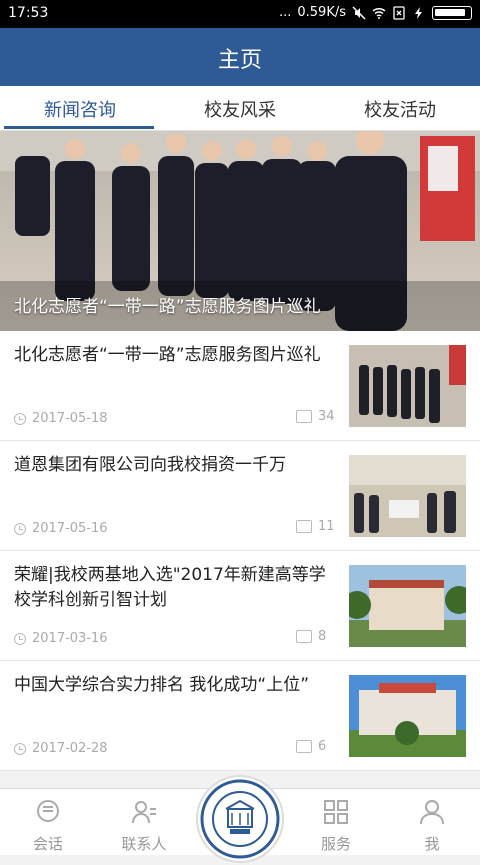 This screenshot has width=480, height=865. I want to click on news-title: 北化志愿者“一带一路”志愿服务图片巡礼, so click(167, 355).